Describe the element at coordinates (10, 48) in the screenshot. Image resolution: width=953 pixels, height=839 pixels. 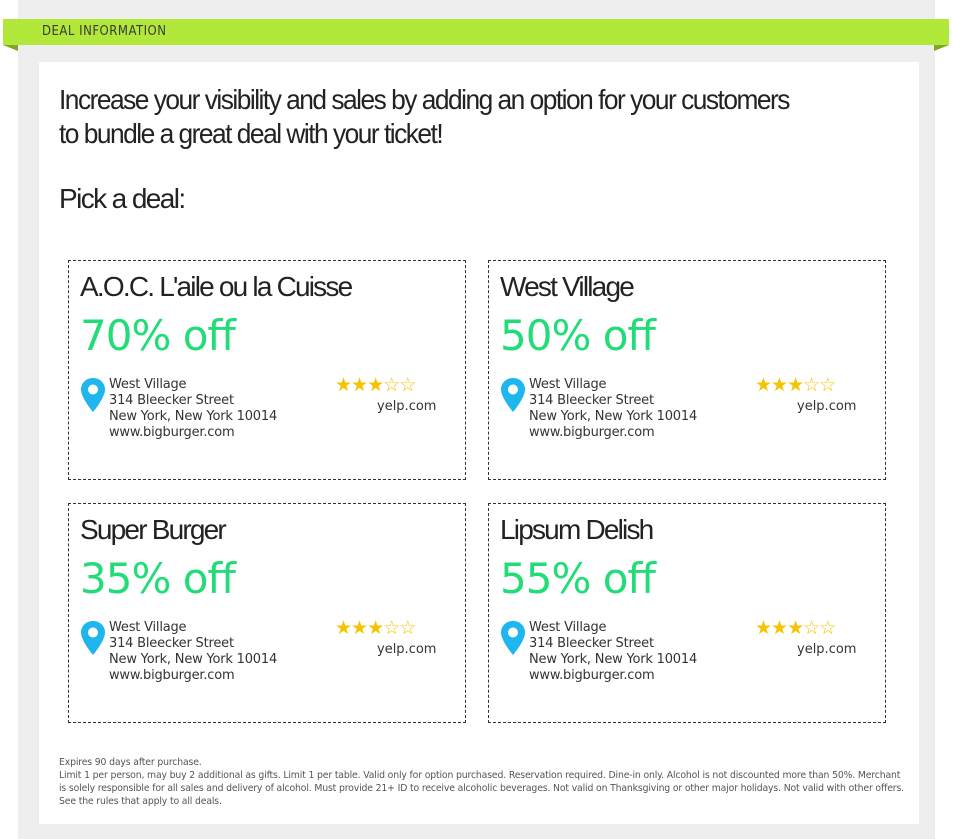
I see `banner-fold-left` at that location.